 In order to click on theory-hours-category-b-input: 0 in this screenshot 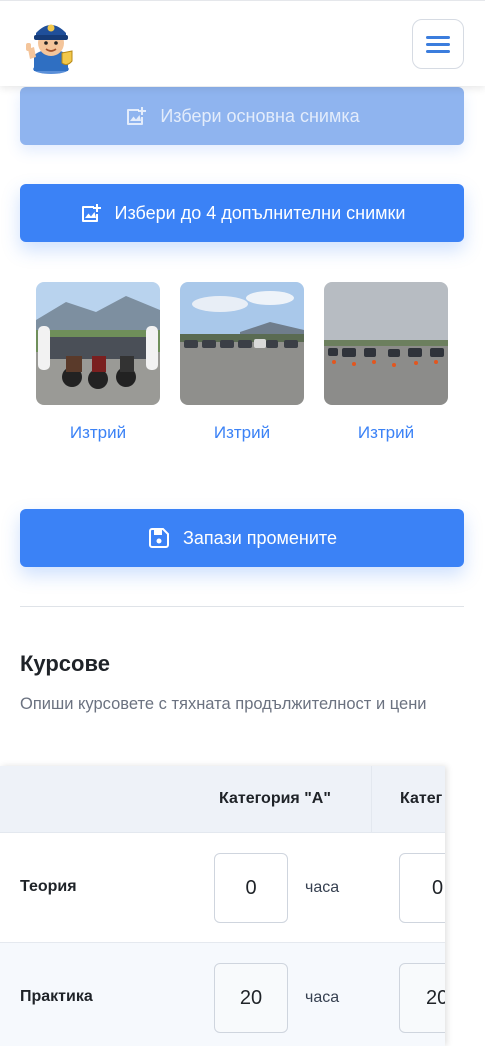, I will do `click(422, 888)`.